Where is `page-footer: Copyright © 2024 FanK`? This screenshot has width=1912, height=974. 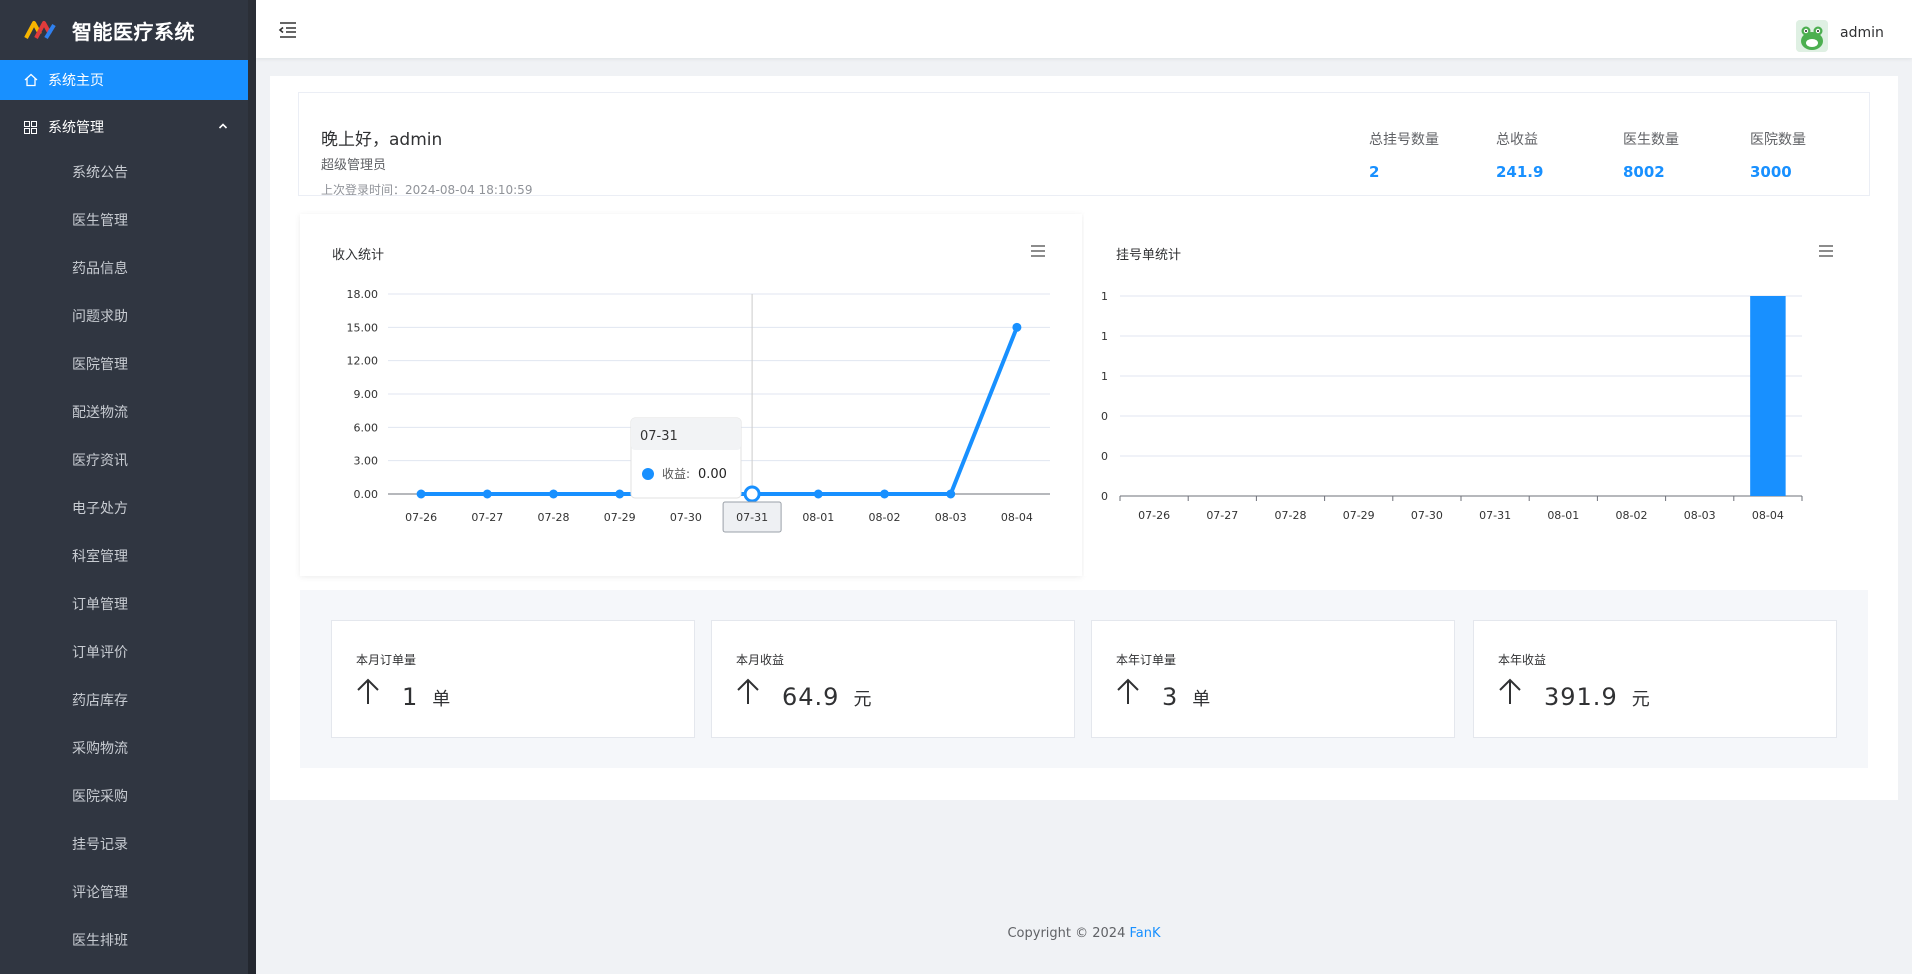 page-footer: Copyright © 2024 FanK is located at coordinates (1084, 933).